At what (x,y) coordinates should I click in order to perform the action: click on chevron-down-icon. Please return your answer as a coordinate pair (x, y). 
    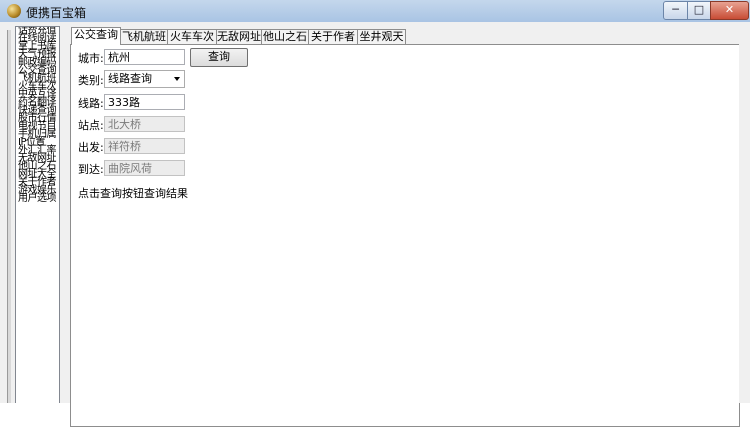
    Looking at the image, I should click on (177, 79).